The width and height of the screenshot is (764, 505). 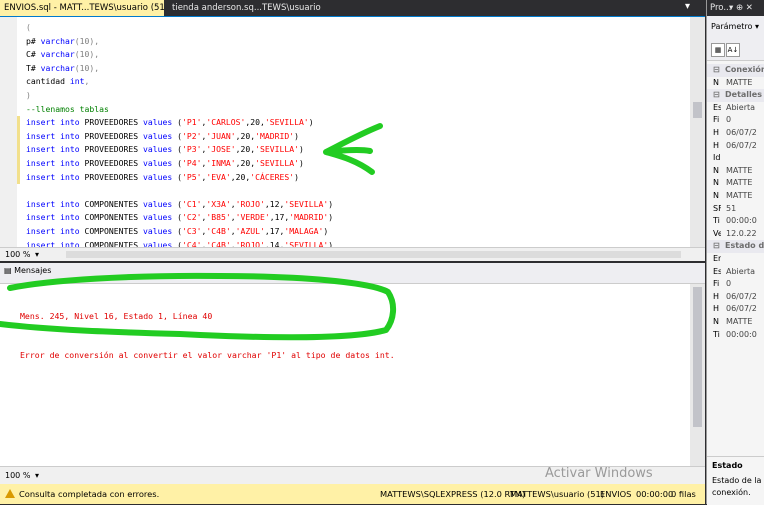 I want to click on property-category: ⊟ Estado de, so click(x=735, y=246).